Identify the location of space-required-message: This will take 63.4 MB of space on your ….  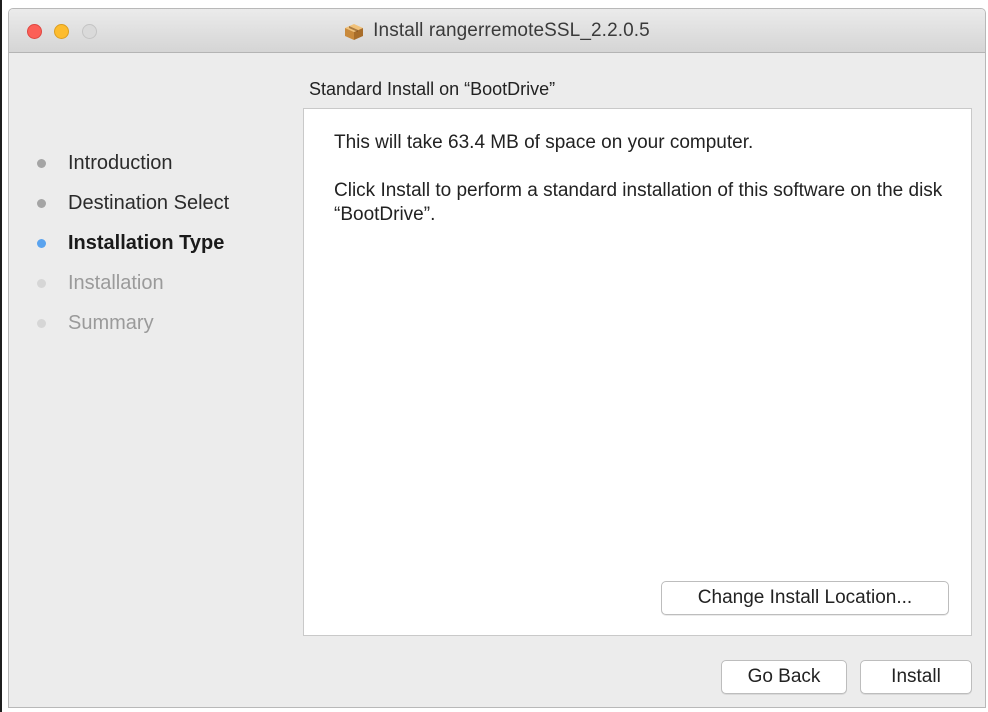
(544, 142).